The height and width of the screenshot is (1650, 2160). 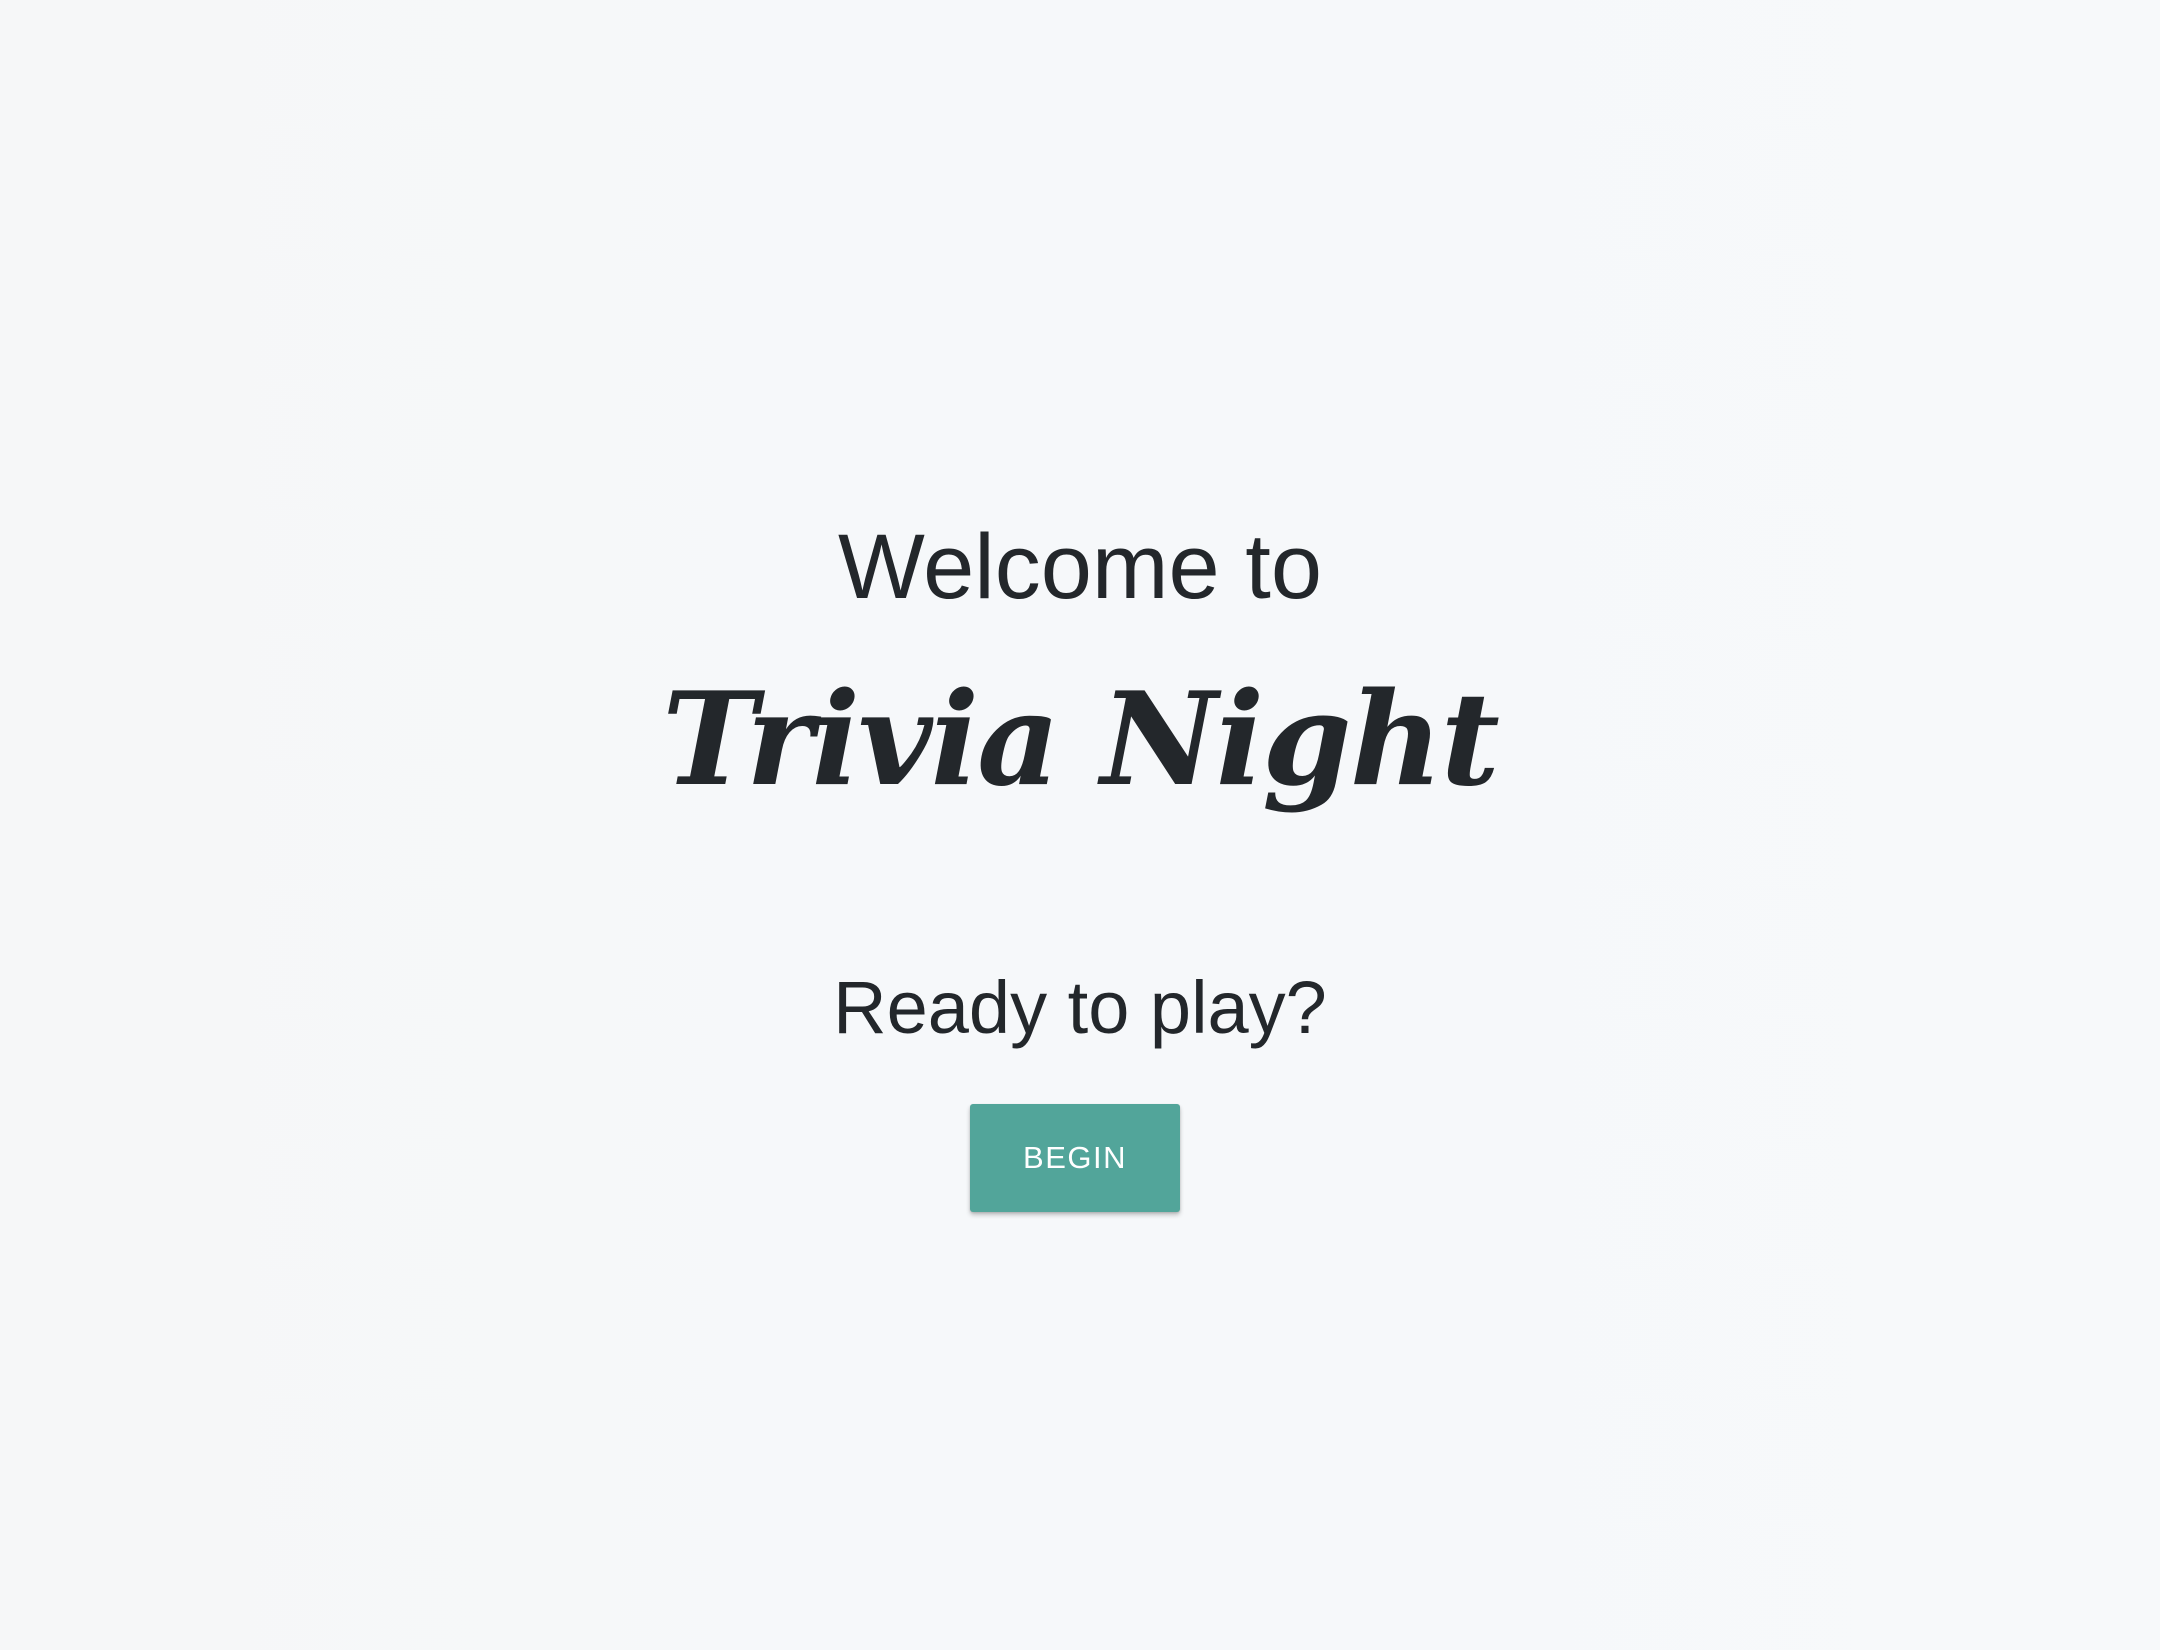 I want to click on app-title: Trivia Night, so click(x=1081, y=740).